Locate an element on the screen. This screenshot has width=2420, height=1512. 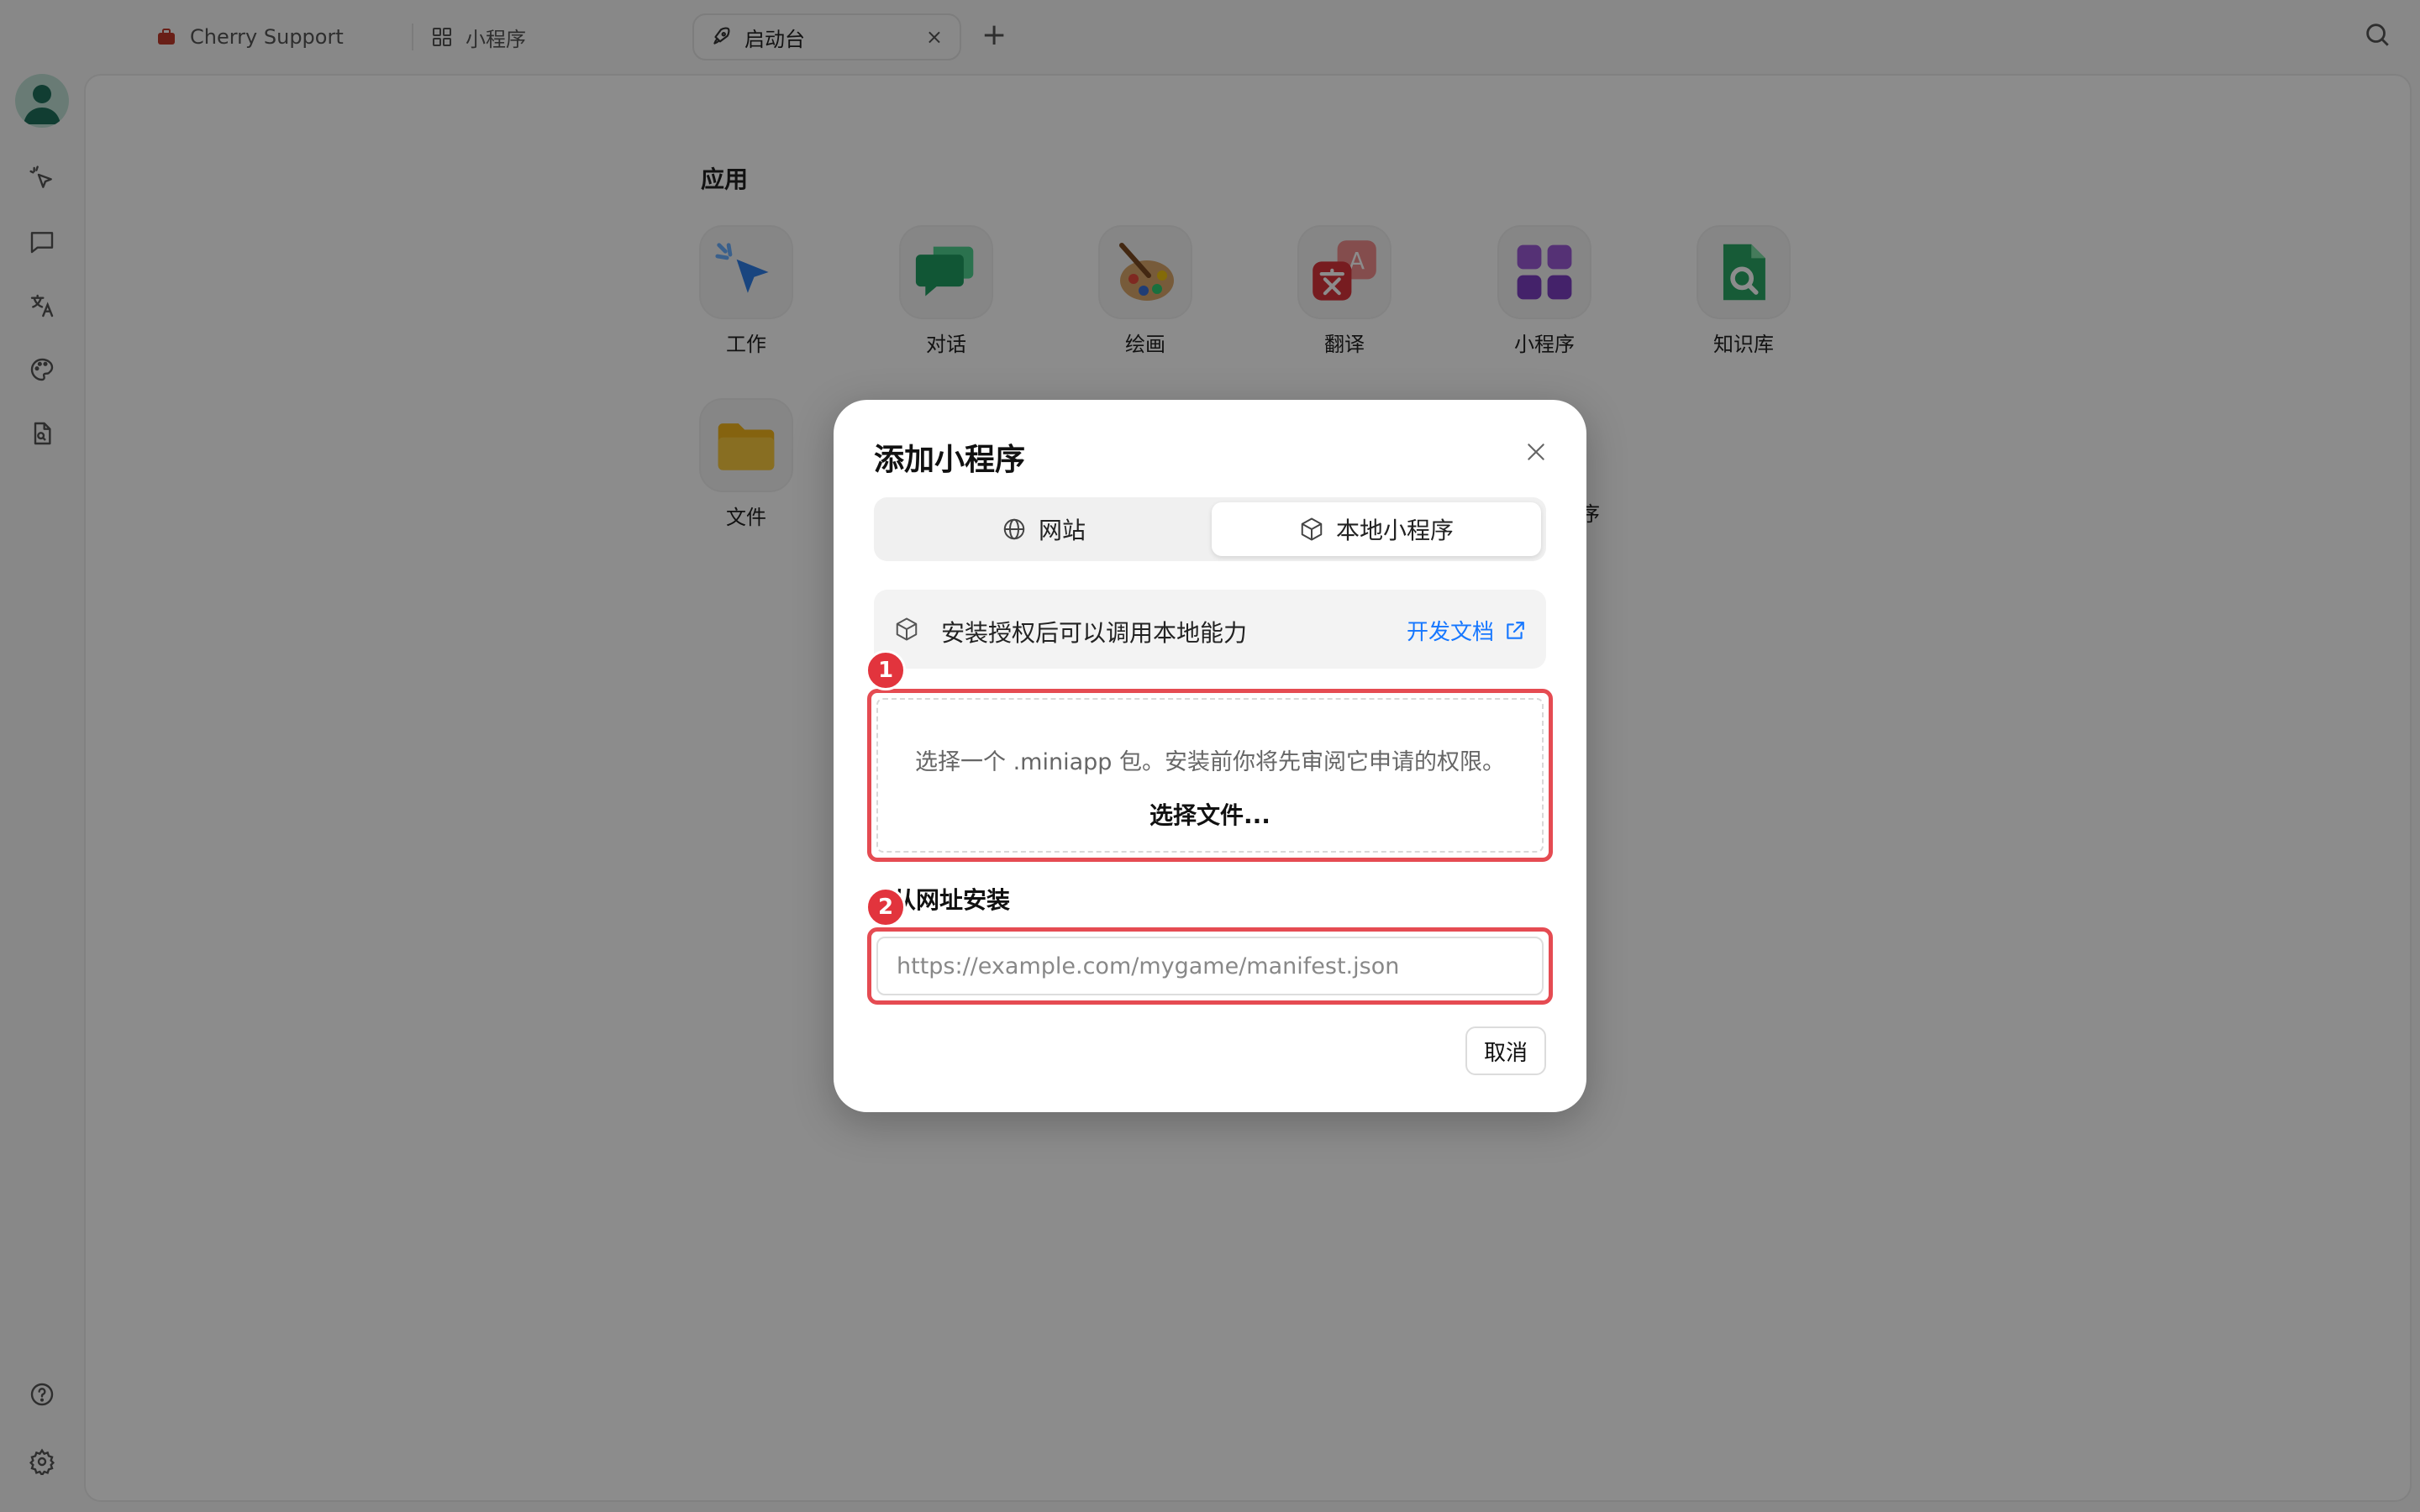
tab-local-miniapp: 本地小程序 is located at coordinates (1377, 529).